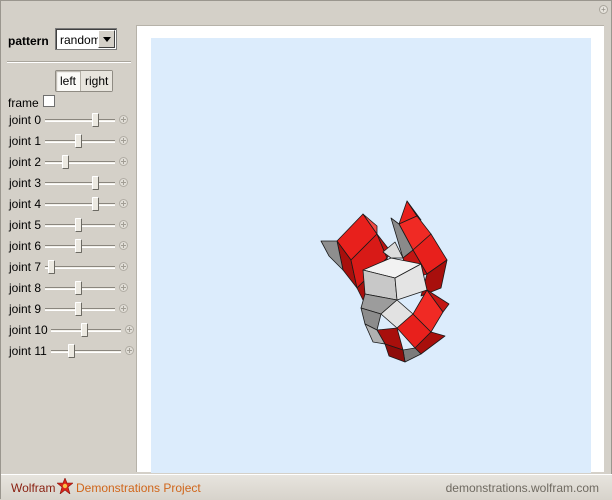  Describe the element at coordinates (603, 9) in the screenshot. I see `expand-icon: +` at that location.